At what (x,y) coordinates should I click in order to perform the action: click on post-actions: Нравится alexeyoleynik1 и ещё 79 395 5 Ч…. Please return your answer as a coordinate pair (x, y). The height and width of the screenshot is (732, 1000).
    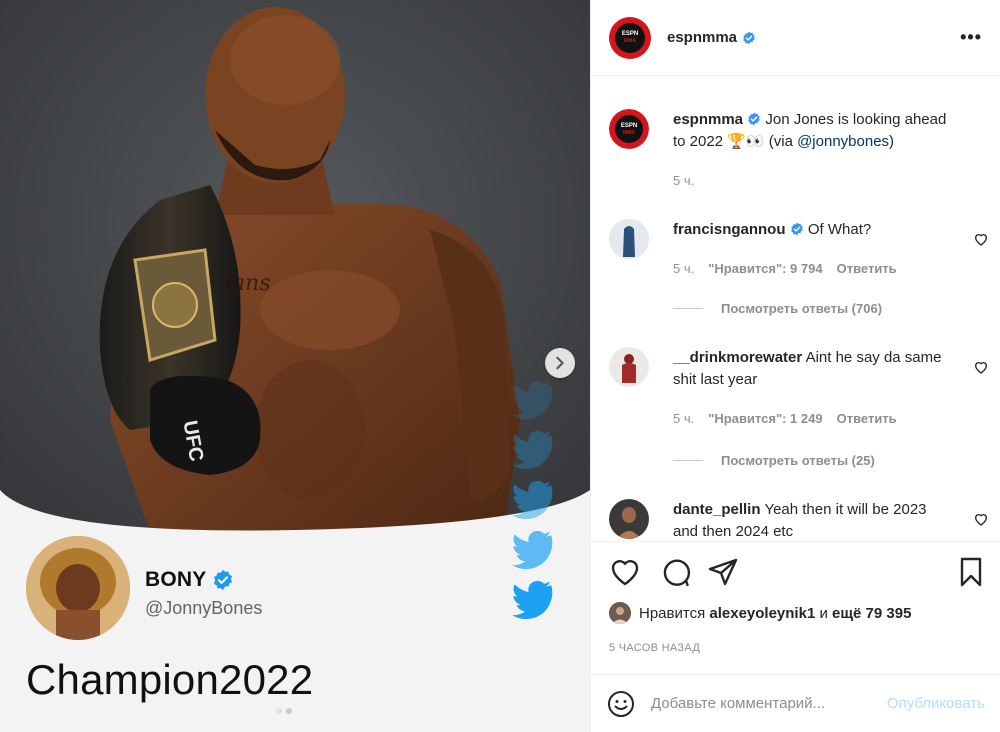
    Looking at the image, I should click on (795, 616).